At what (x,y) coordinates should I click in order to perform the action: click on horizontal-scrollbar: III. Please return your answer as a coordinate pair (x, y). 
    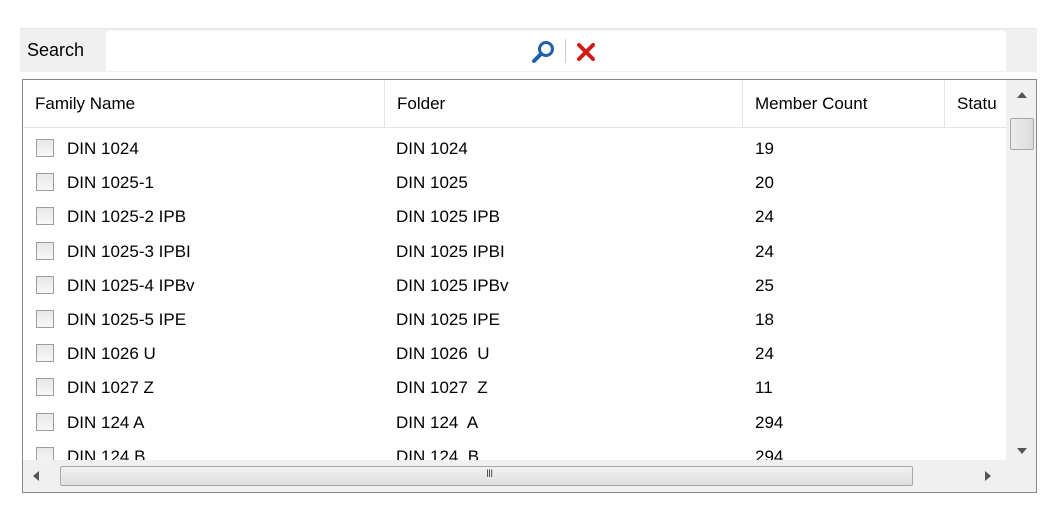
    Looking at the image, I should click on (514, 476).